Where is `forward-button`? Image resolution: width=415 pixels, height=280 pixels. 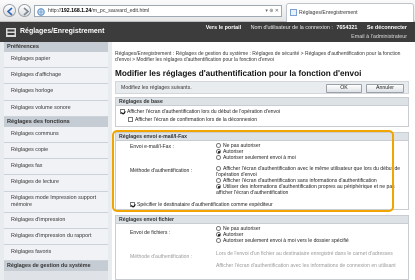 forward-button is located at coordinates (24, 10).